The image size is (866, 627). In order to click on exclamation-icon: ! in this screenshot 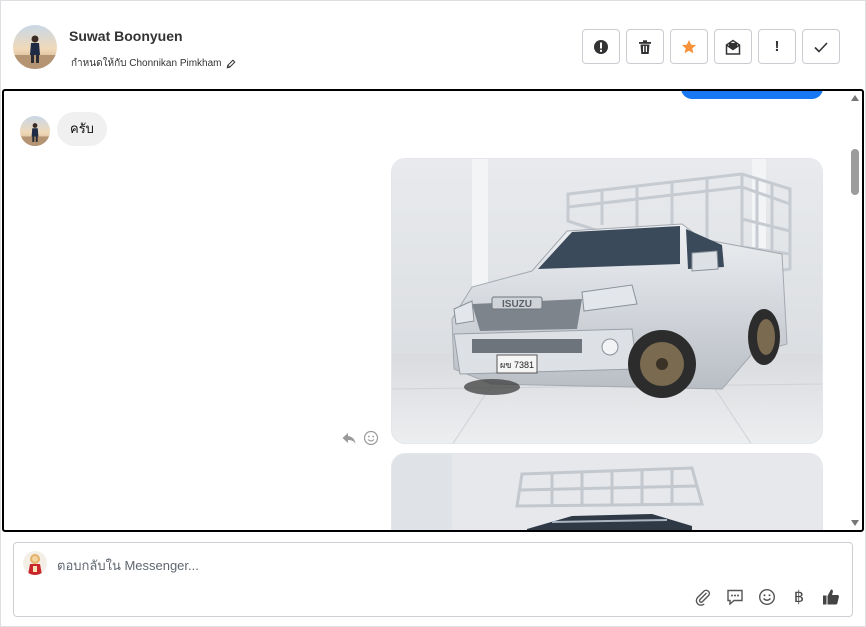, I will do `click(777, 46)`.